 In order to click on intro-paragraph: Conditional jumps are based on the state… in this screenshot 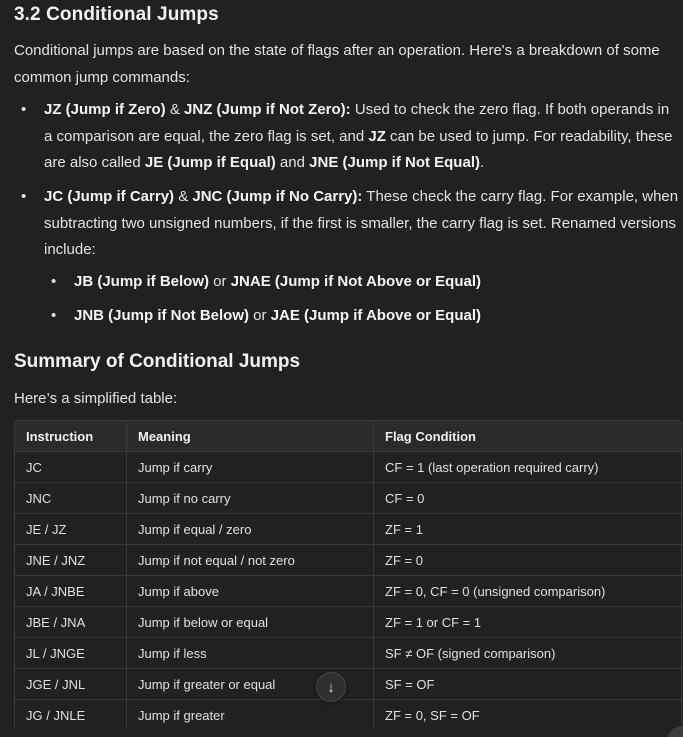, I will do `click(337, 64)`.